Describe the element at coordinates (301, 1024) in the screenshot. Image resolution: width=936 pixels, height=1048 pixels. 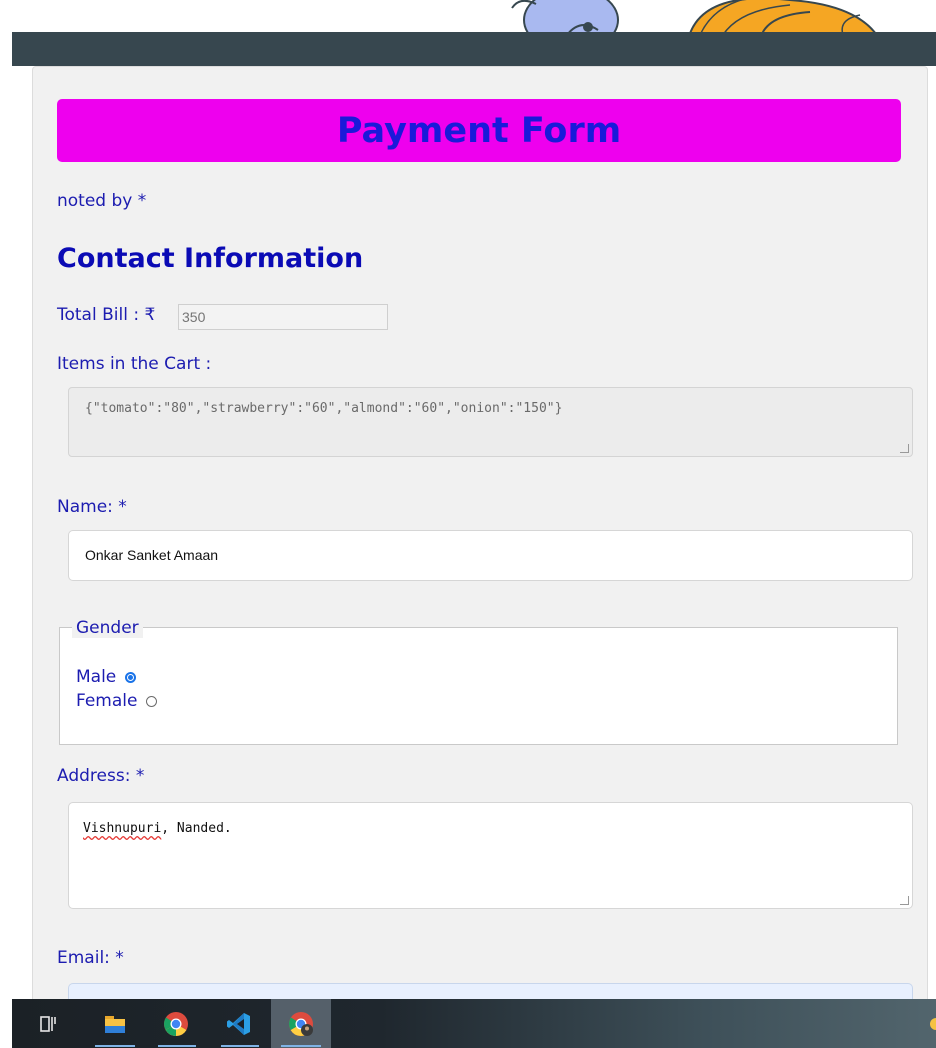
I see `chrome-profile-icon` at that location.